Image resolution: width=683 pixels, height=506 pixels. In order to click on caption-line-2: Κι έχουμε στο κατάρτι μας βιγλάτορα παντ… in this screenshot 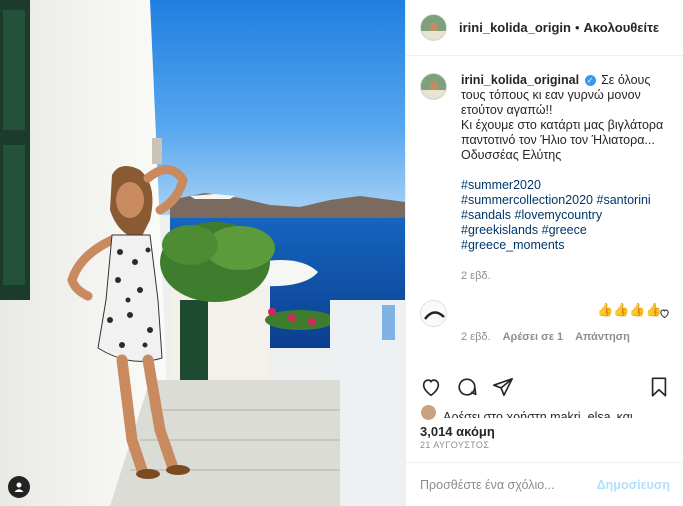, I will do `click(562, 132)`.